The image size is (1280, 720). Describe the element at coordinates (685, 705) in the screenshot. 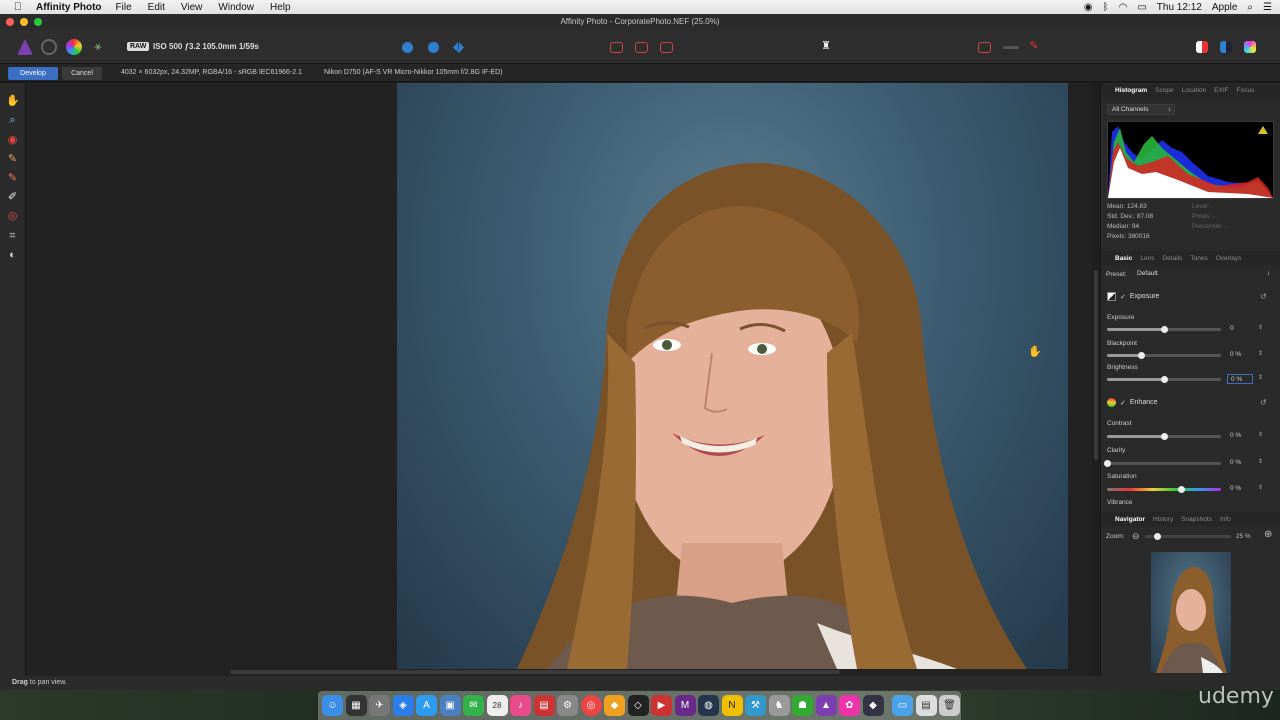

I see `m-app-icon: M` at that location.